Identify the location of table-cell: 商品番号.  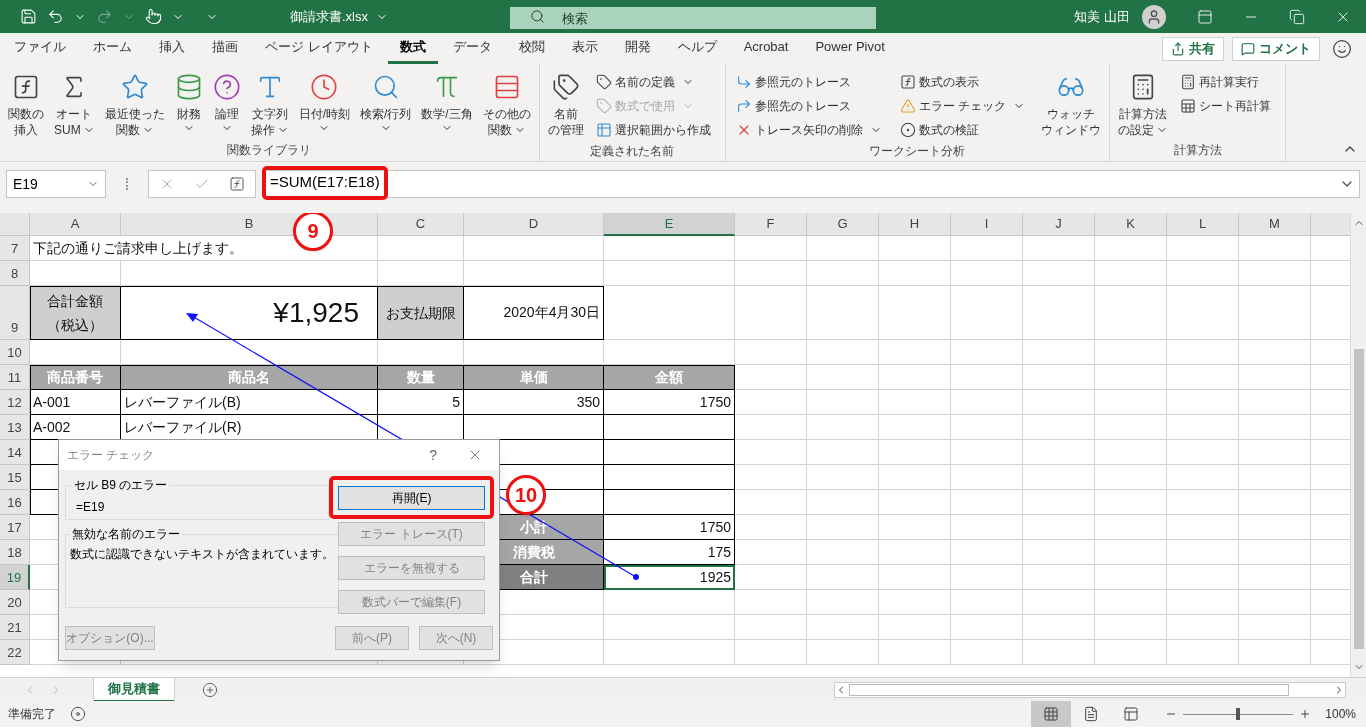
(75, 377).